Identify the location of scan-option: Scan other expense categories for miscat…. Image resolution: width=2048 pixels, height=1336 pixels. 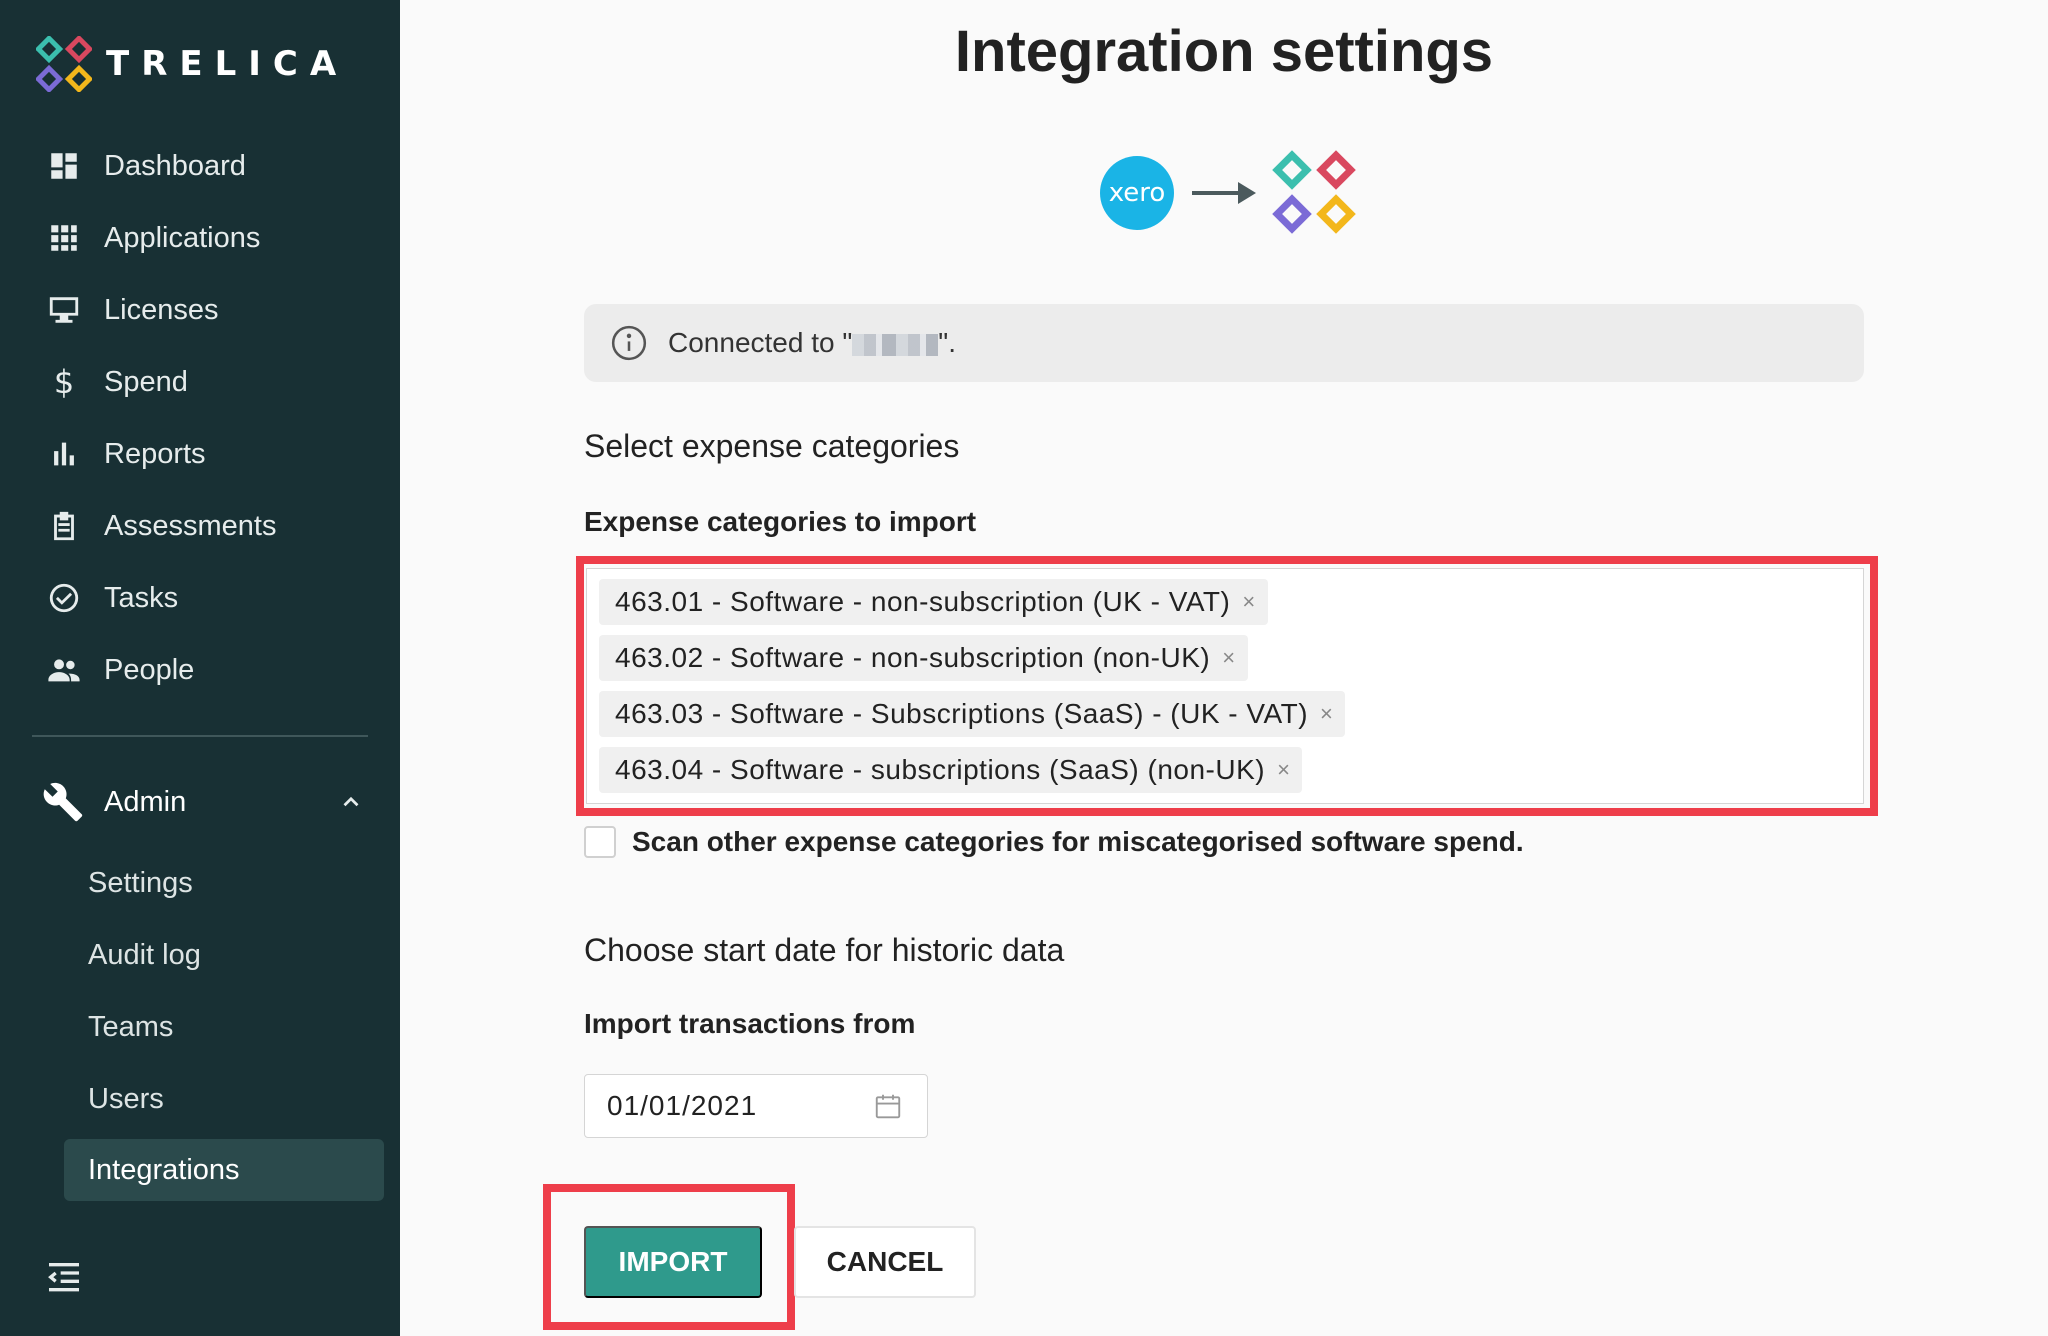
(1054, 842).